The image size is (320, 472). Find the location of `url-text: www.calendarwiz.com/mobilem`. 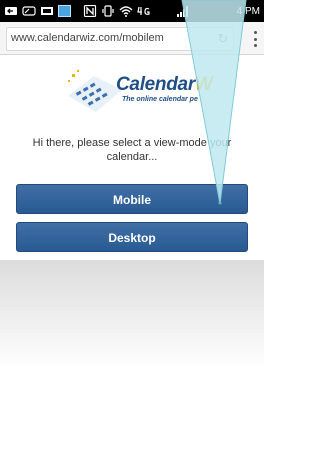

url-text: www.calendarwiz.com/mobilem is located at coordinates (87, 38).